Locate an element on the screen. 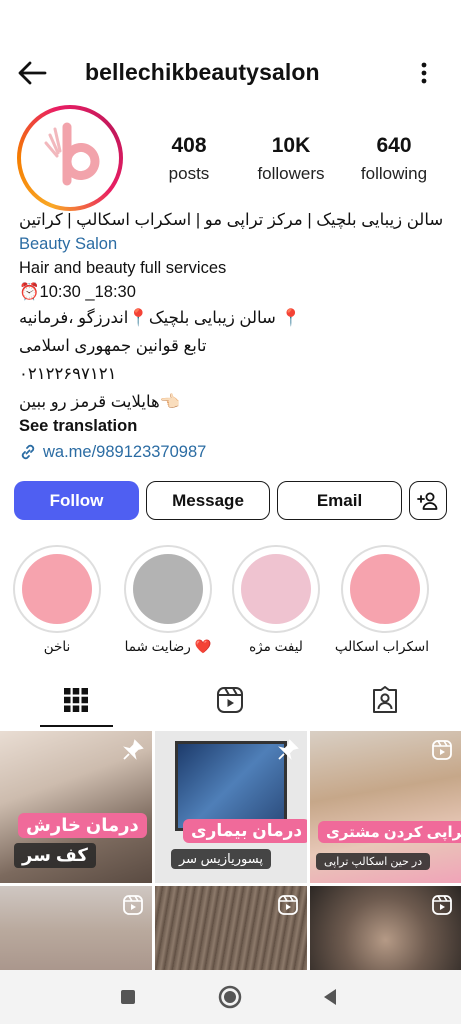 This screenshot has width=461, height=1024. highlight-scalp-scrub: اسکراب اسکالپ is located at coordinates (381, 600).